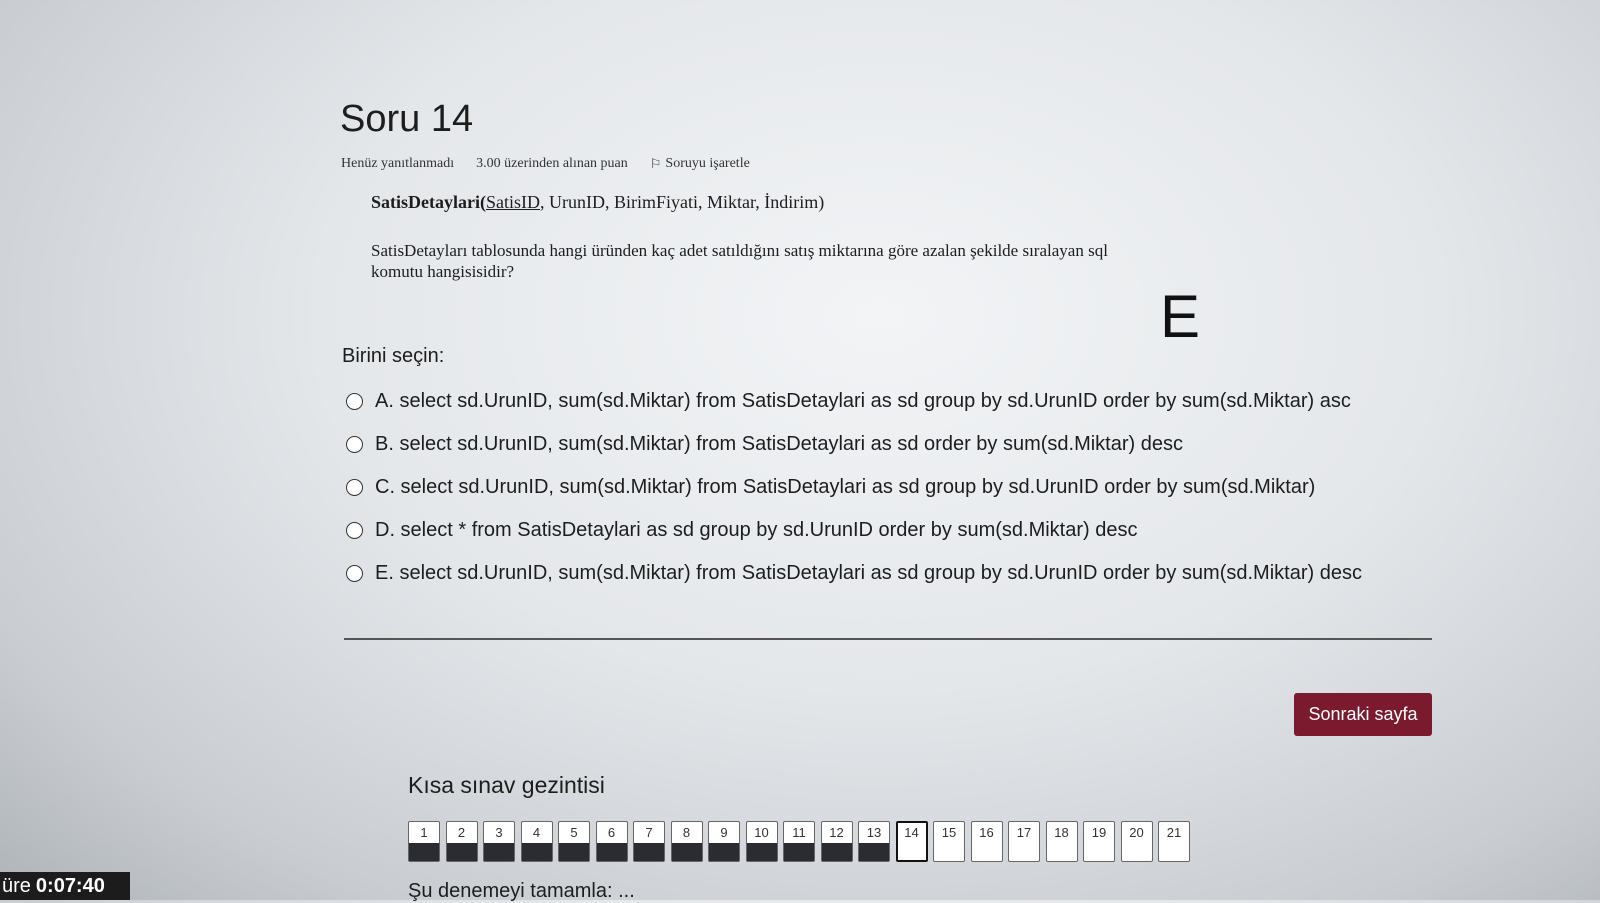 Image resolution: width=1600 pixels, height=903 pixels. Describe the element at coordinates (949, 841) in the screenshot. I see `nav-question-button: 15` at that location.